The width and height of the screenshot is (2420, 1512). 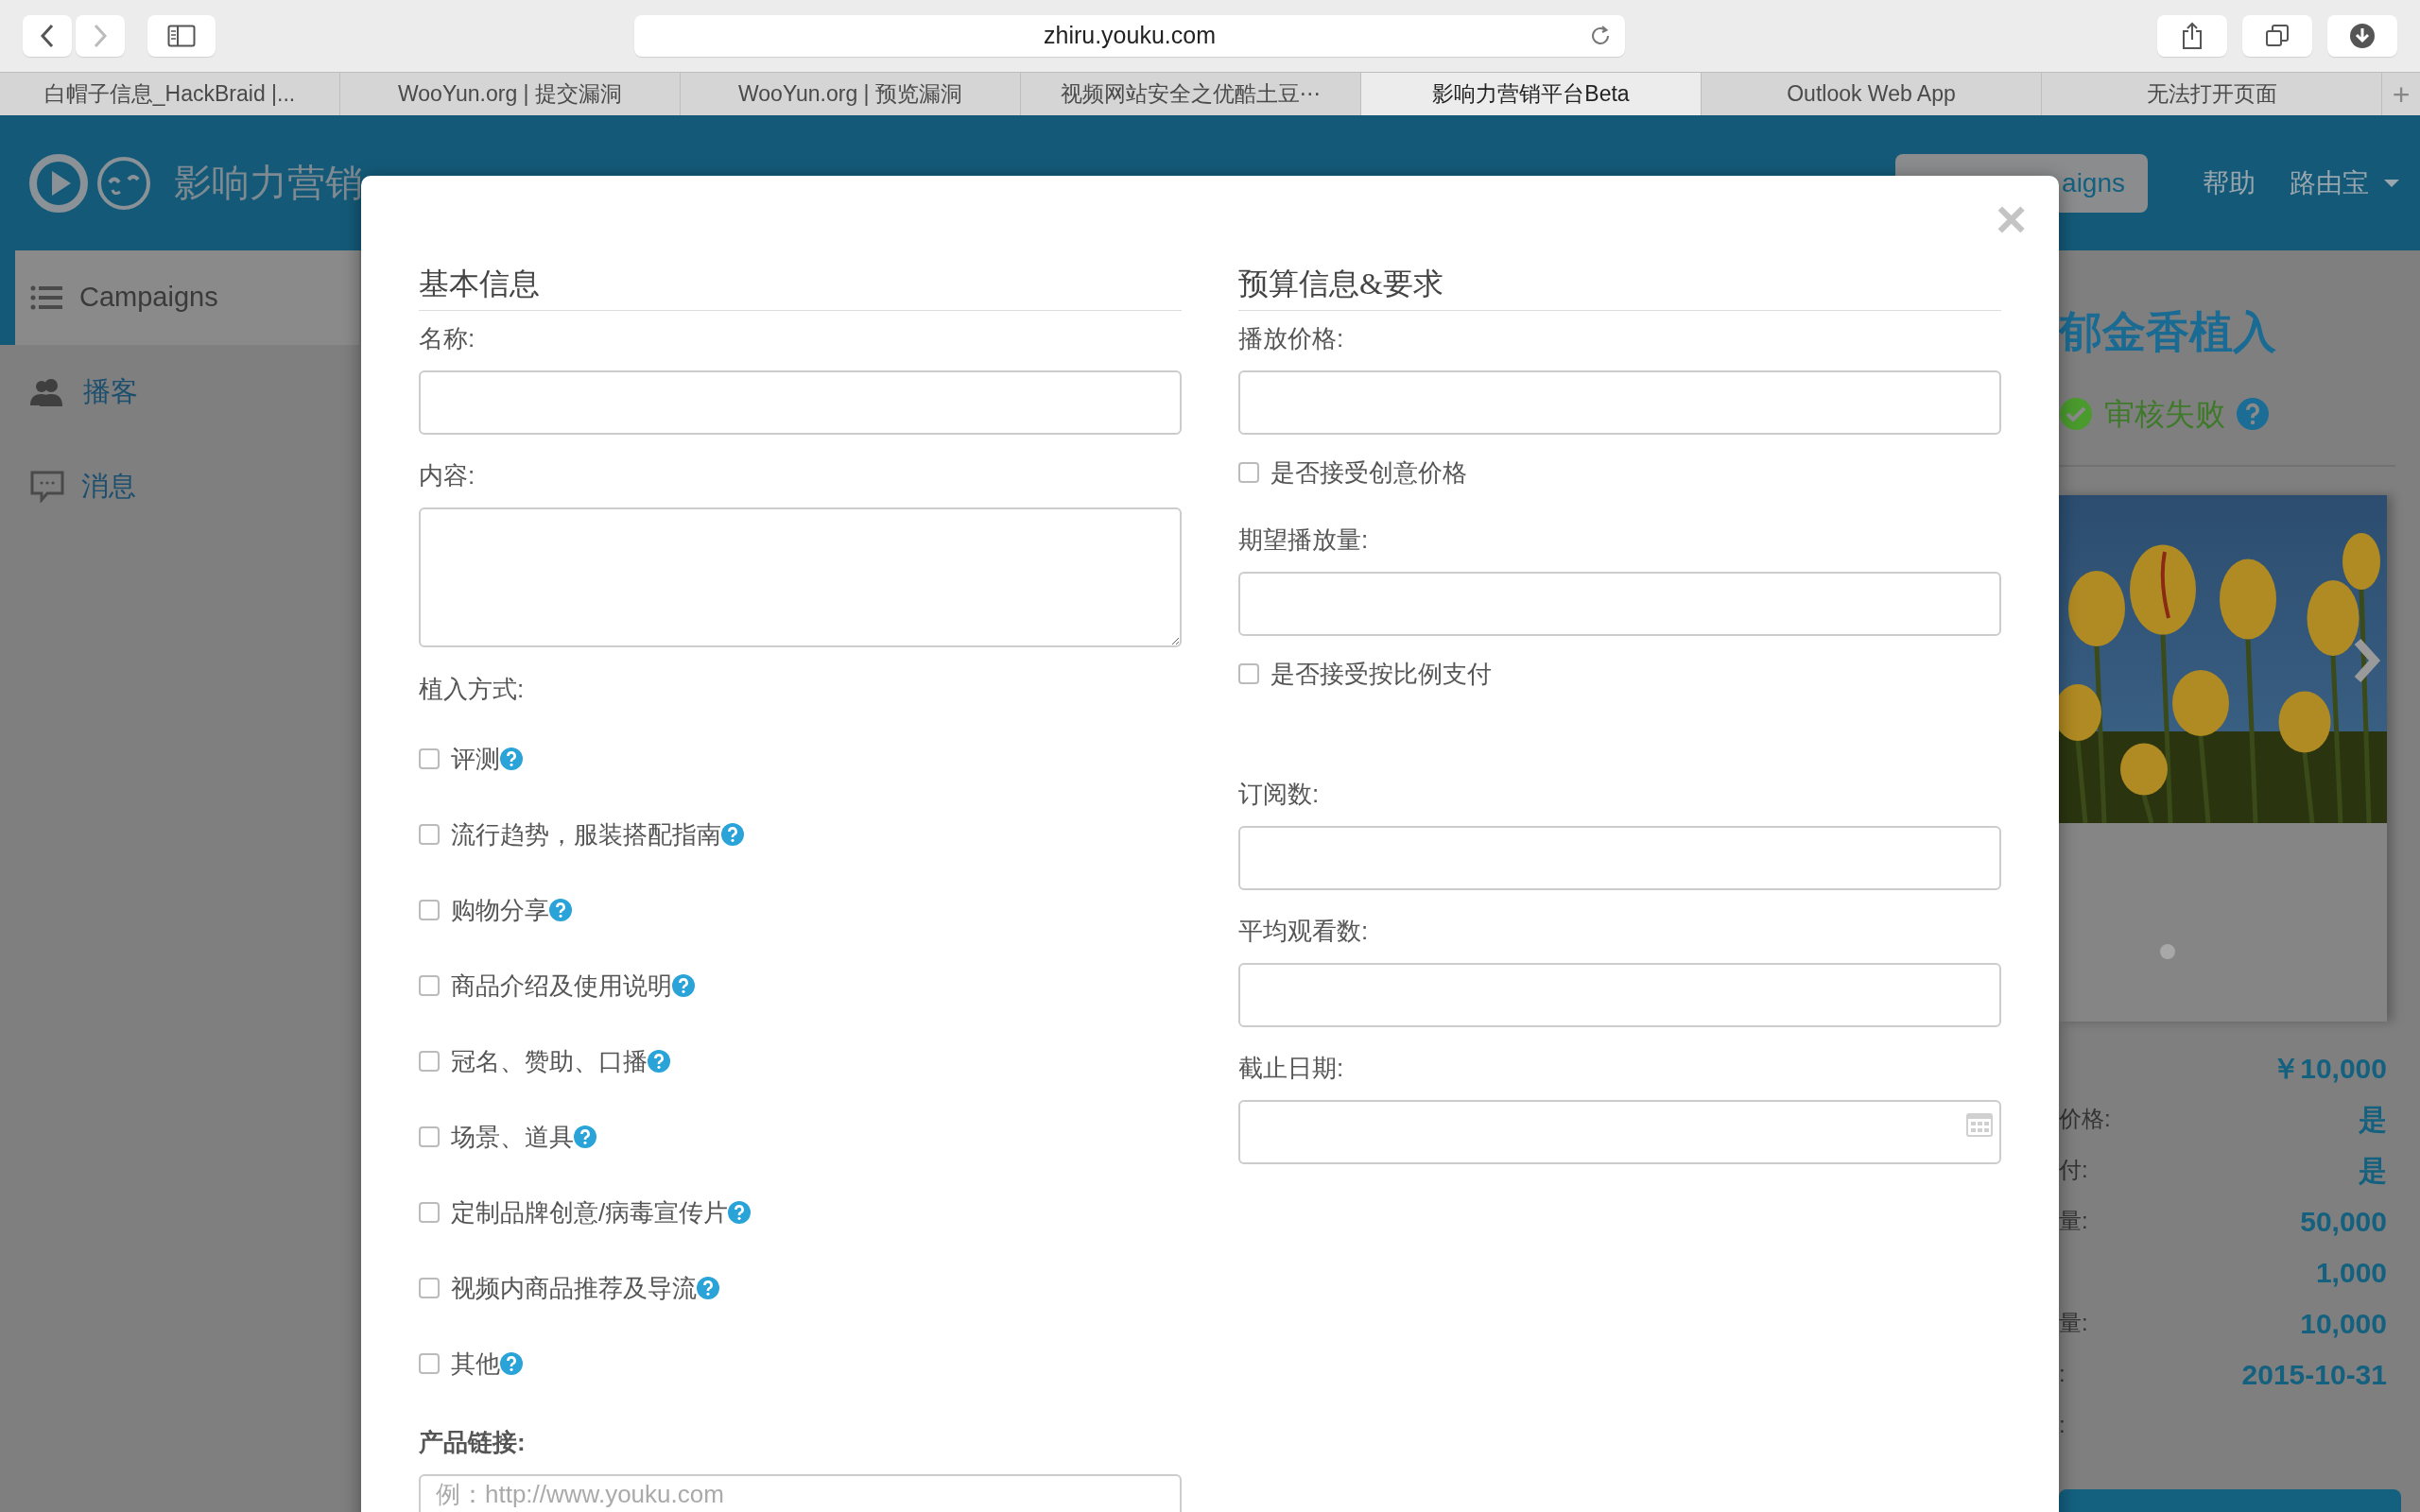 I want to click on campaign-title: 郁金香植入, so click(x=2168, y=332).